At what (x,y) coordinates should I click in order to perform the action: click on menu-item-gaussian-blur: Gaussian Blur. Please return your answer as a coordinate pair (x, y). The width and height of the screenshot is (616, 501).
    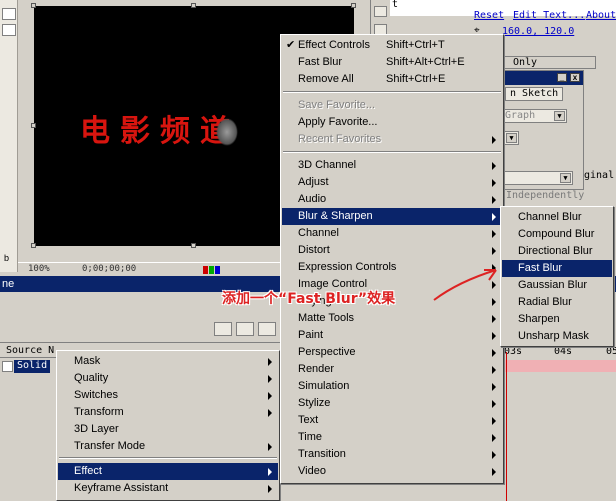
    Looking at the image, I should click on (557, 285).